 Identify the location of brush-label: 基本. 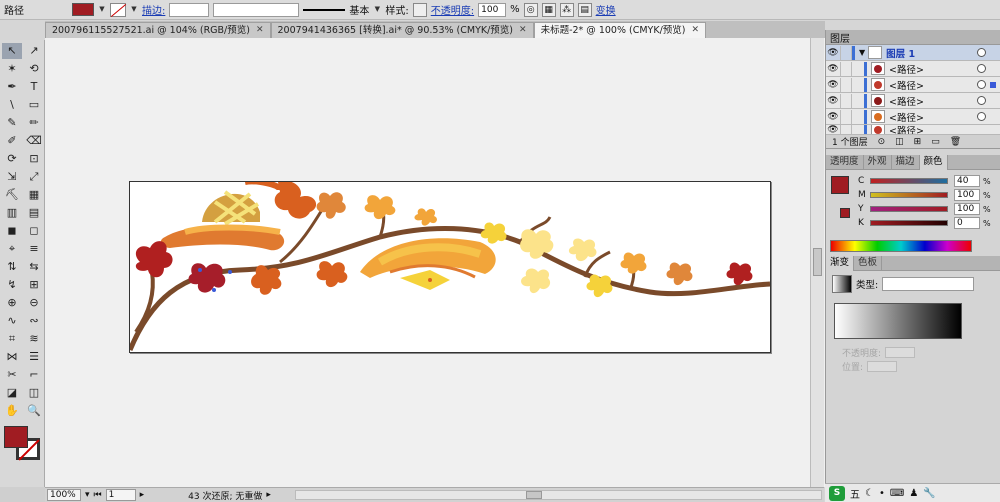
(359, 9).